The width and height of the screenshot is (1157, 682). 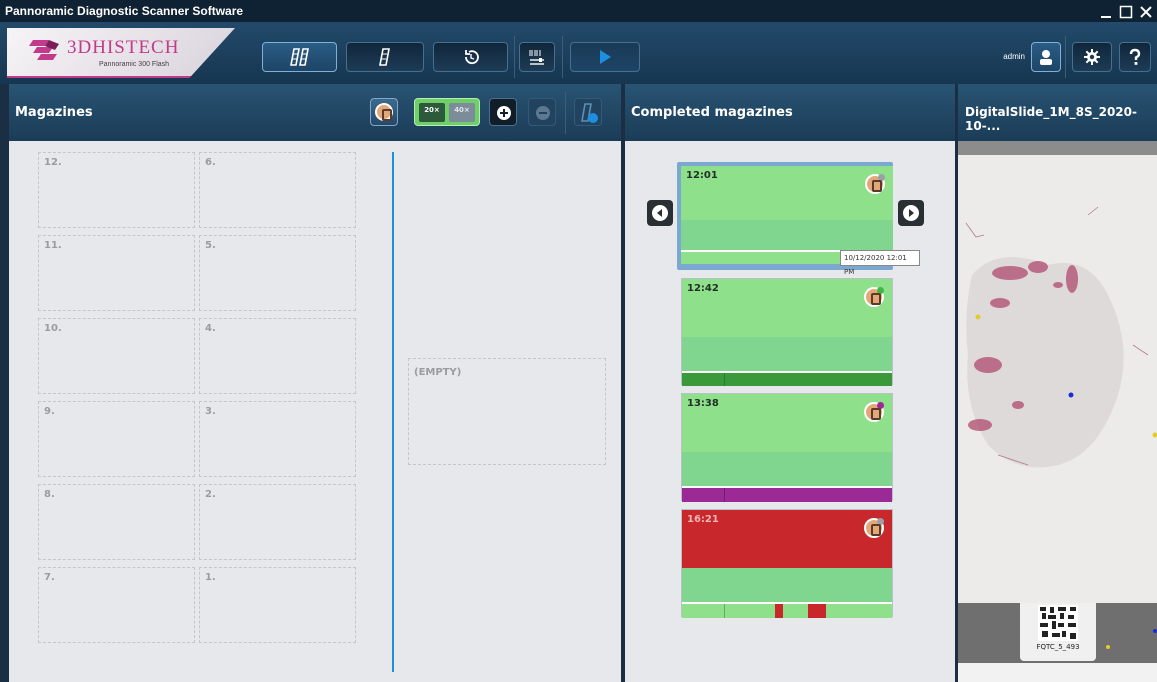 What do you see at coordinates (703, 403) in the screenshot?
I see `magazine-3-time: 13:38` at bounding box center [703, 403].